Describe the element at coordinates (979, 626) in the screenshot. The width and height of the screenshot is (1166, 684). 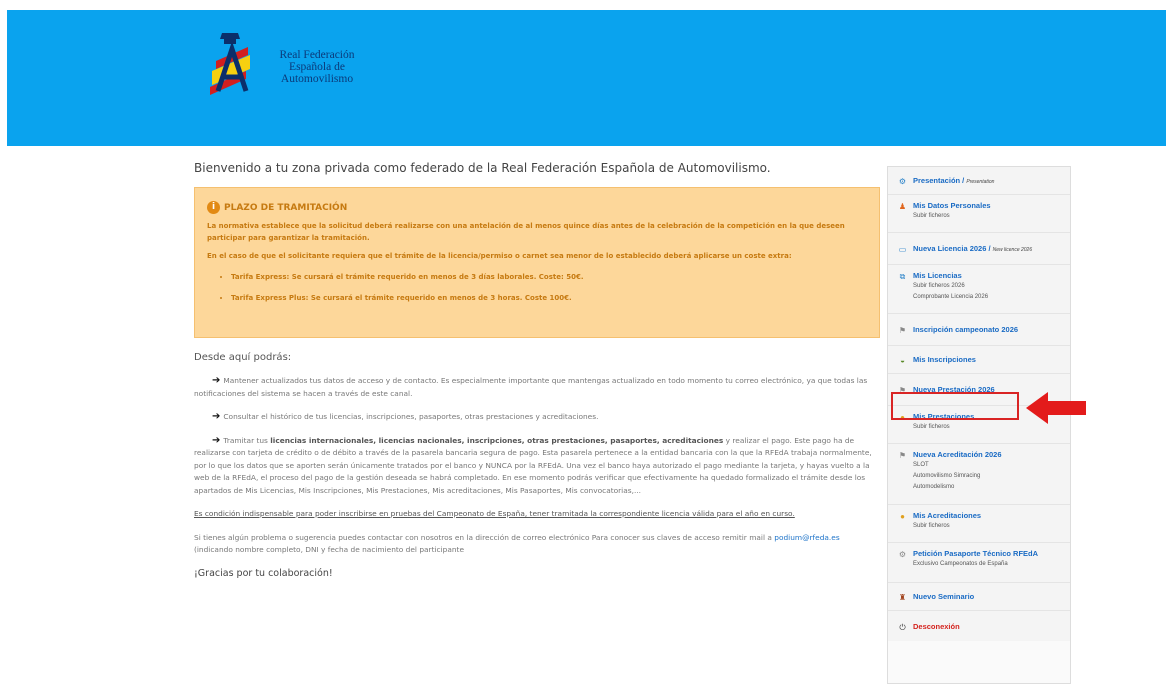
I see `sidebar-item-desconexion: ⏻ Desconexión` at that location.